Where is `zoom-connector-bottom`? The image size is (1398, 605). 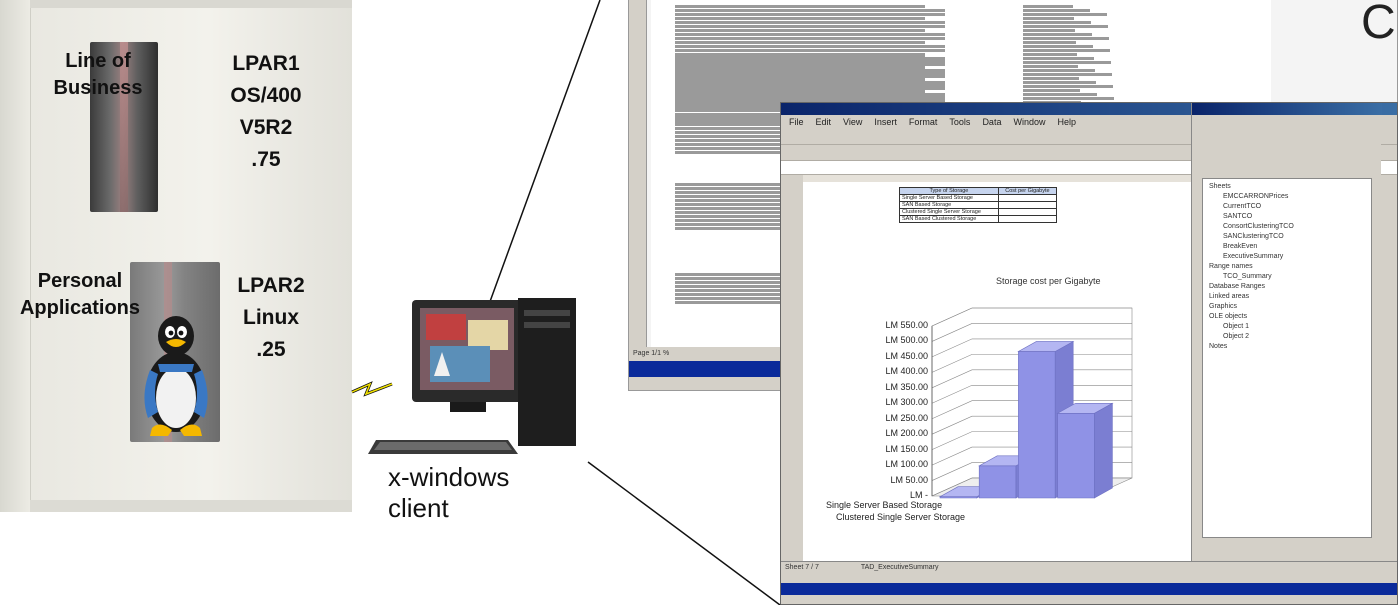
zoom-connector-bottom is located at coordinates (684, 533).